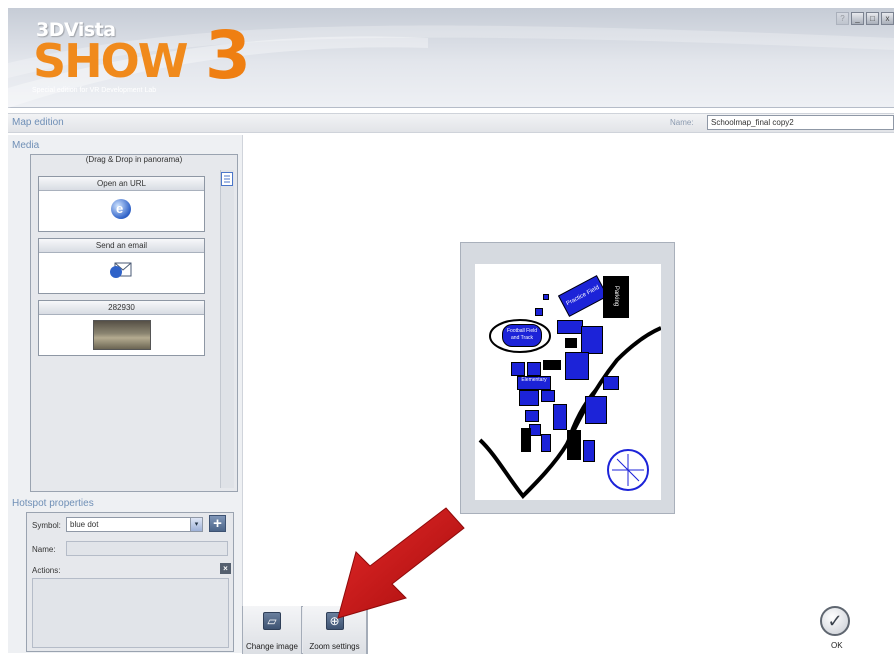 The image size is (894, 658). I want to click on scrollbar-thumb, so click(227, 179).